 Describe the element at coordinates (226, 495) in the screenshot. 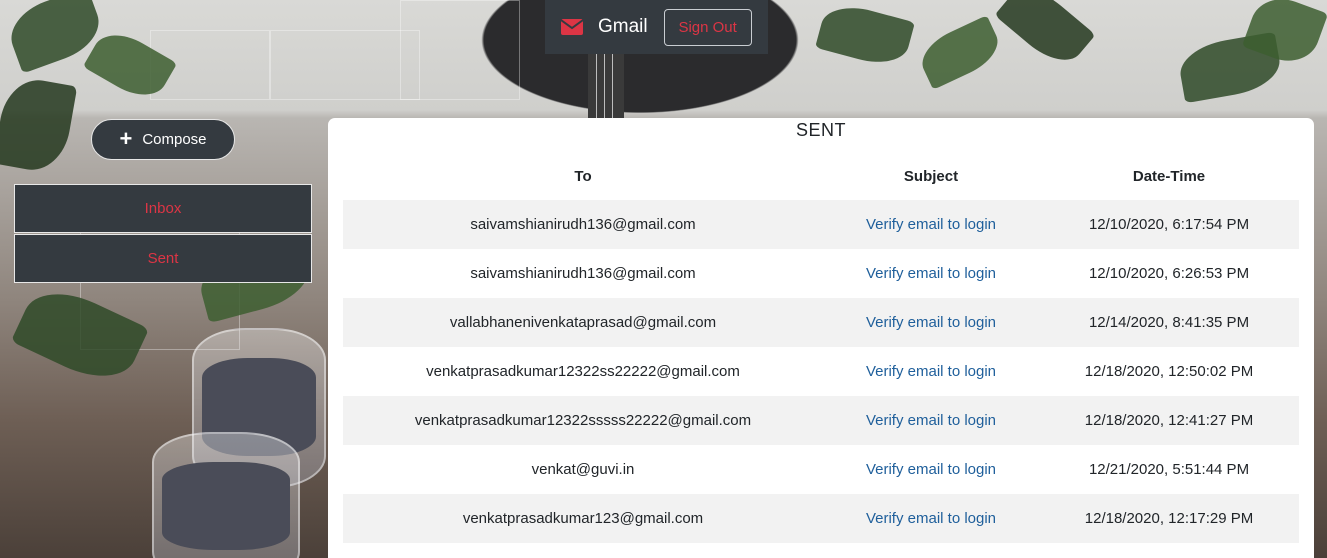

I see `candle-glass` at that location.